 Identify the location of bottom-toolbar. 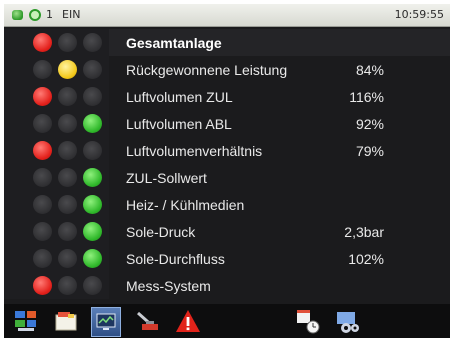
(227, 321).